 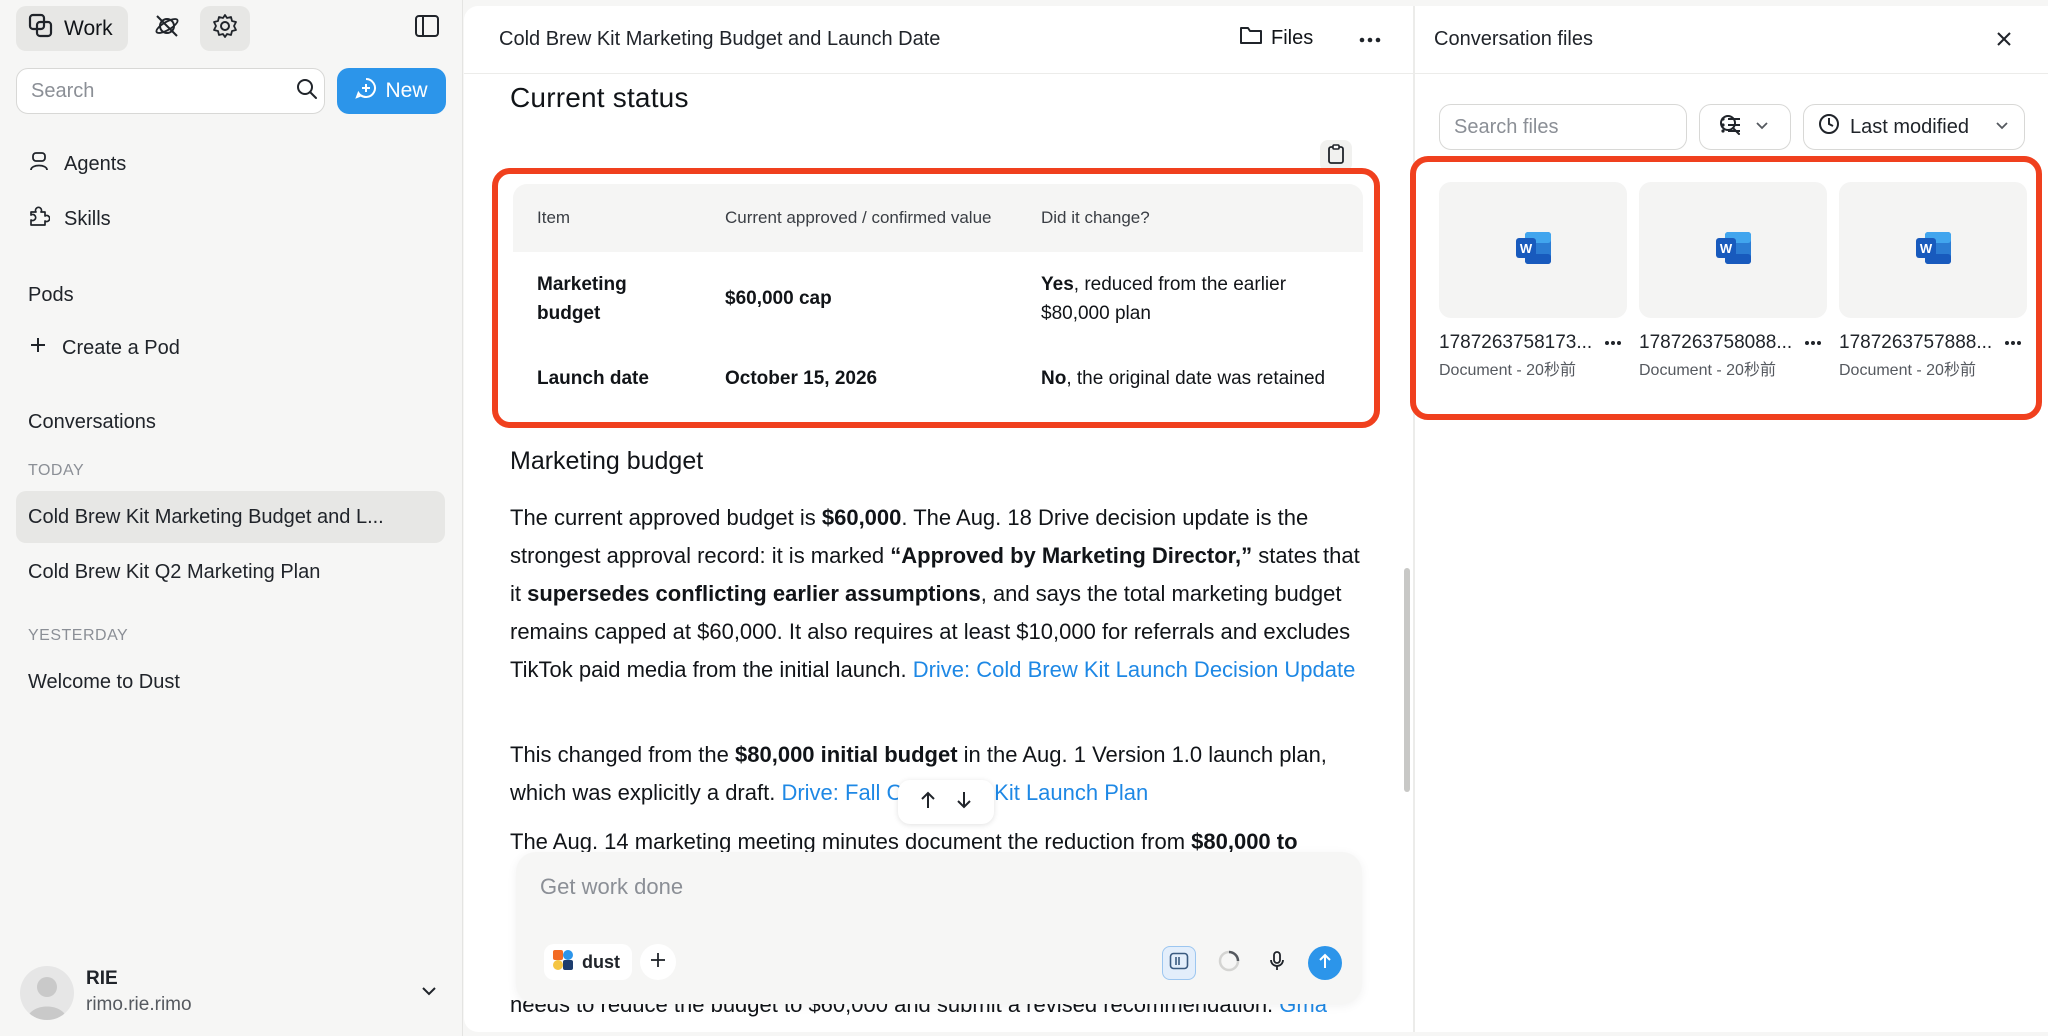 I want to click on chat-scrollbar, so click(x=1407, y=548).